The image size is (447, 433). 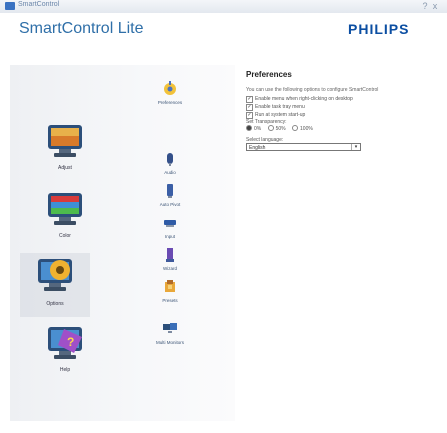 I want to click on auto-pivot-icon, so click(x=170, y=191).